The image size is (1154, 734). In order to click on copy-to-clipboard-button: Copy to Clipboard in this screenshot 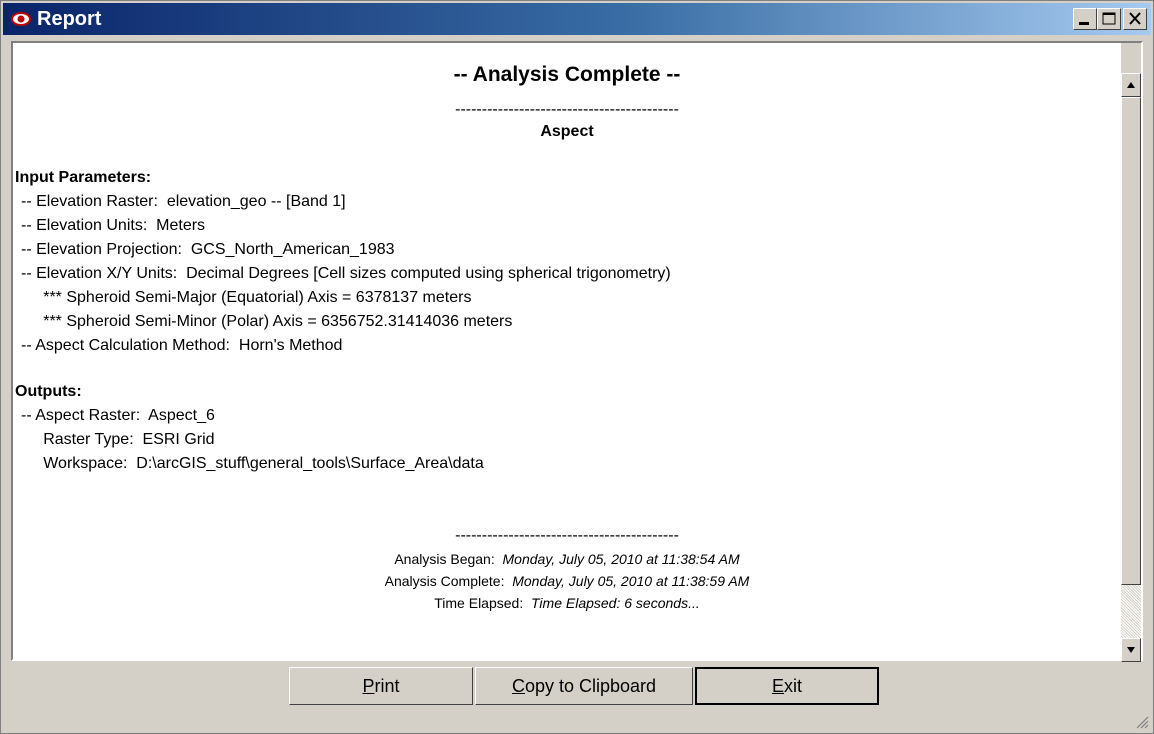, I will do `click(584, 686)`.